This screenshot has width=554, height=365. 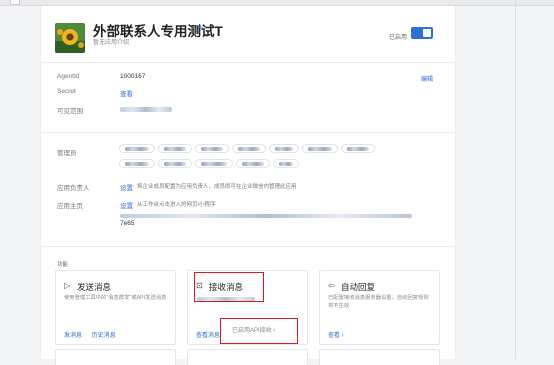 What do you see at coordinates (68, 76) in the screenshot?
I see `agentid-label: AgentId` at bounding box center [68, 76].